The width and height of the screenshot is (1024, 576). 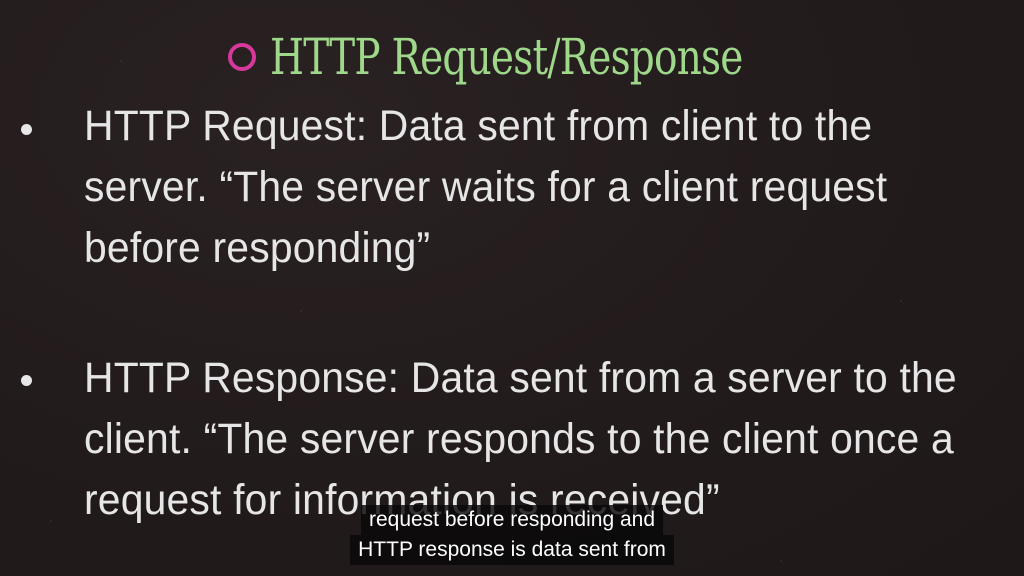 I want to click on slide-title-text: HTTP Request/Response, so click(x=506, y=57).